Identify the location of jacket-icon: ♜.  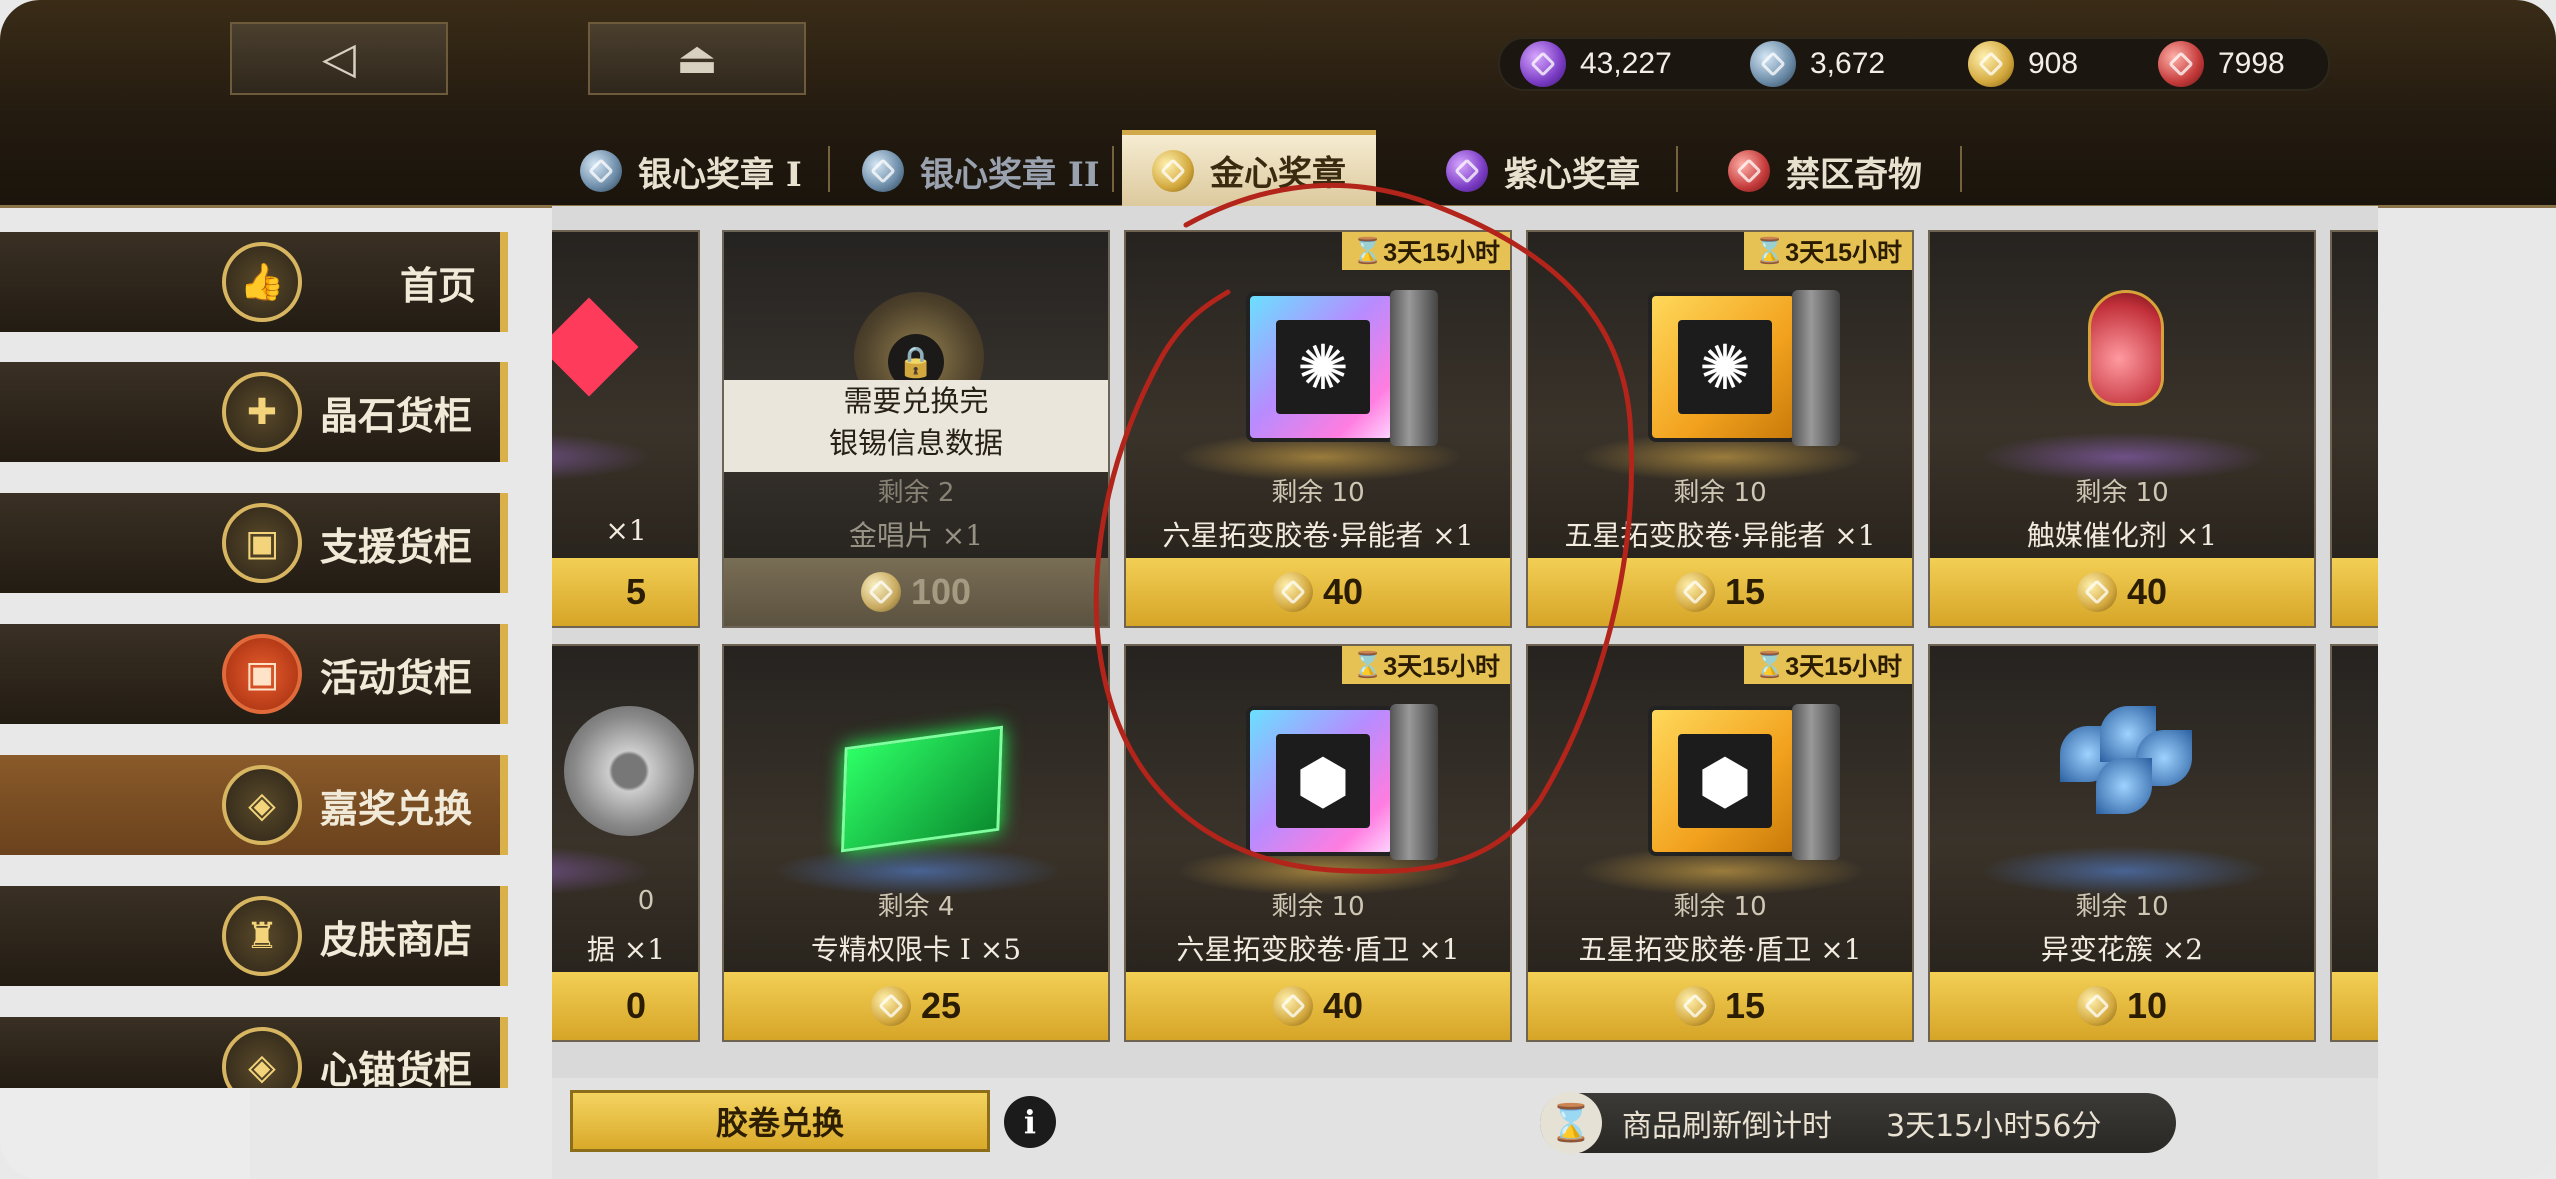
(262, 936).